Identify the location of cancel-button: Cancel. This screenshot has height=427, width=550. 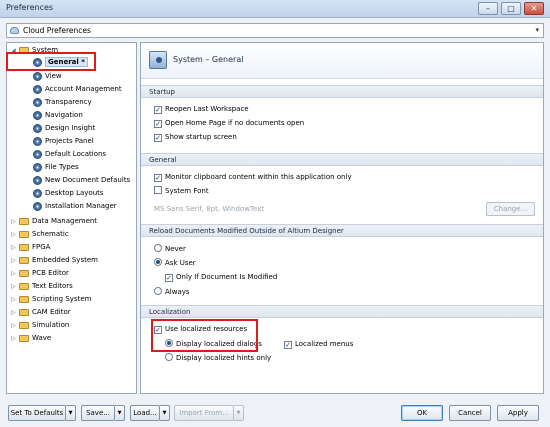
(470, 413).